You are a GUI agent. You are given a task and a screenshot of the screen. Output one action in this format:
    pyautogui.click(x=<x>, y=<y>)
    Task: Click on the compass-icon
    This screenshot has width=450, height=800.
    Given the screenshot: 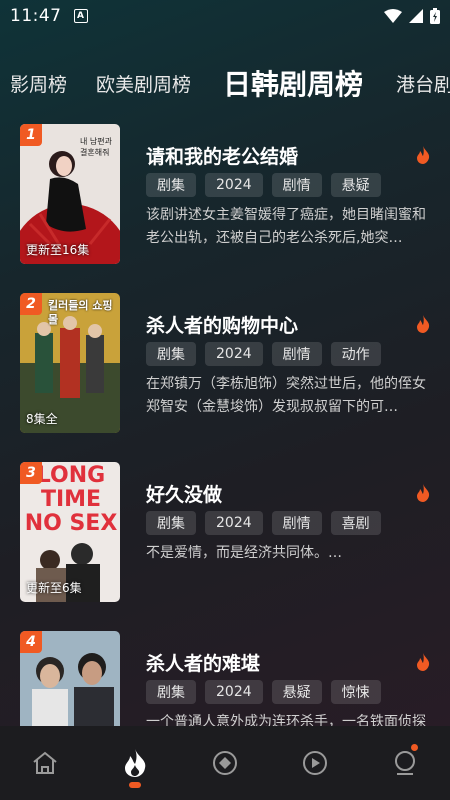 What is the action you would take?
    pyautogui.click(x=225, y=763)
    